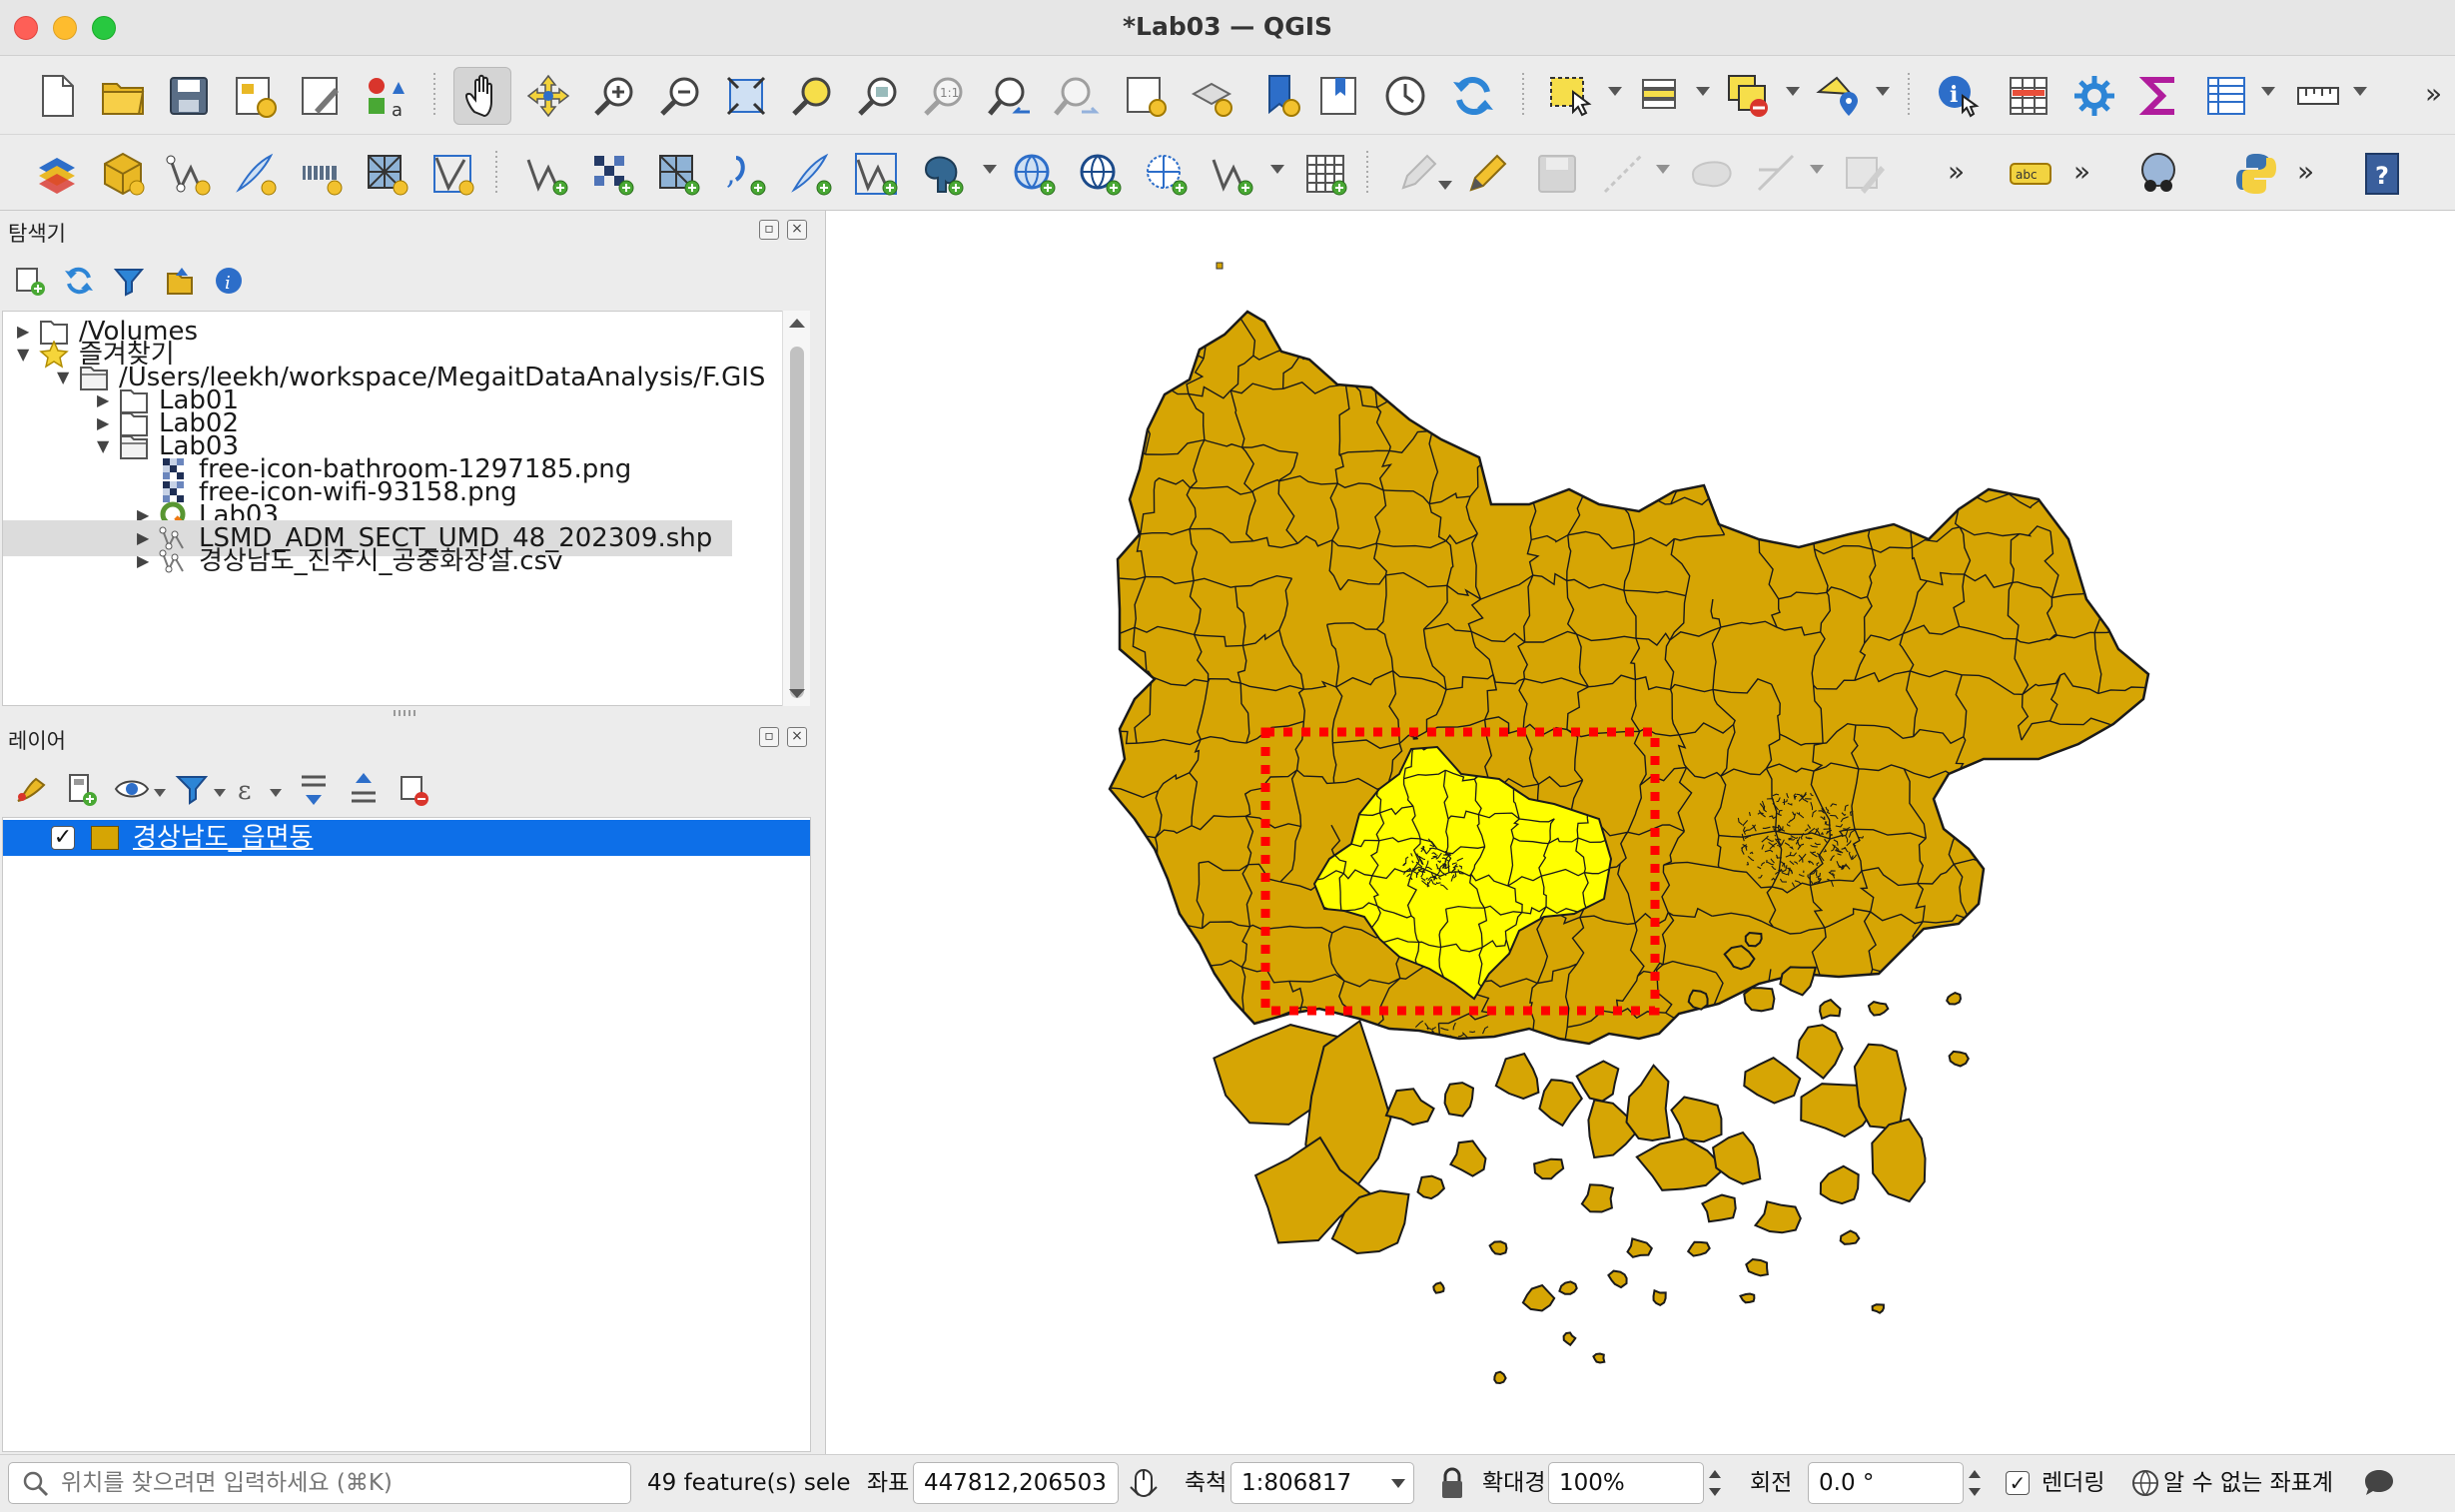 The width and height of the screenshot is (2455, 1512). Describe the element at coordinates (1281, 96) in the screenshot. I see `new-bookmark-icon` at that location.